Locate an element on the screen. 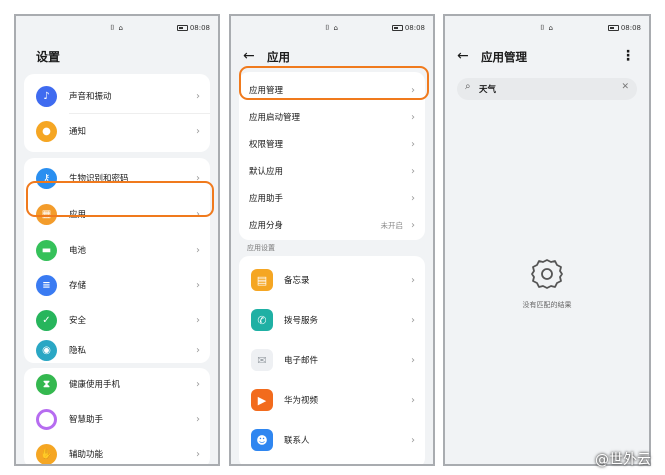 Image resolution: width=665 pixels, height=475 pixels. phone-icon: ✆ is located at coordinates (262, 320).